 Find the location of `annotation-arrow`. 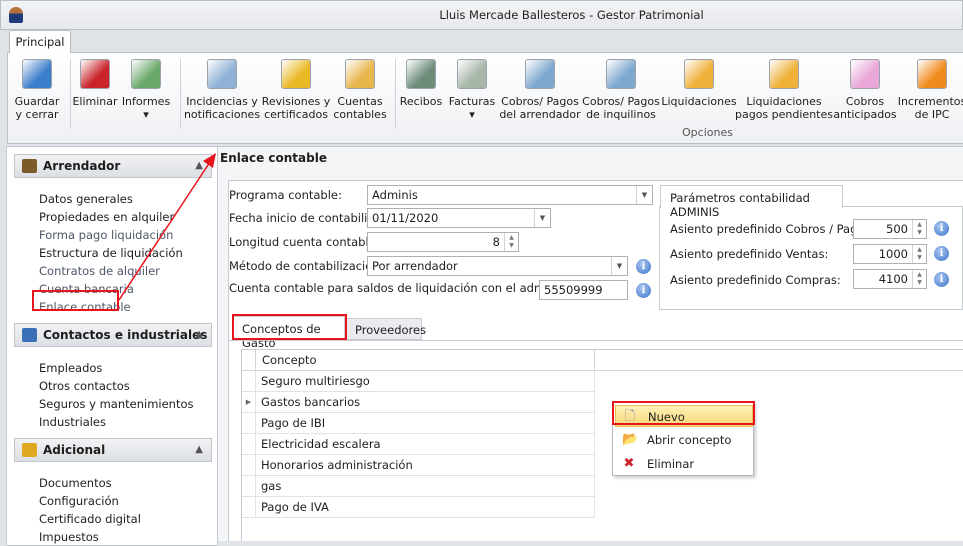

annotation-arrow is located at coordinates (167, 227).